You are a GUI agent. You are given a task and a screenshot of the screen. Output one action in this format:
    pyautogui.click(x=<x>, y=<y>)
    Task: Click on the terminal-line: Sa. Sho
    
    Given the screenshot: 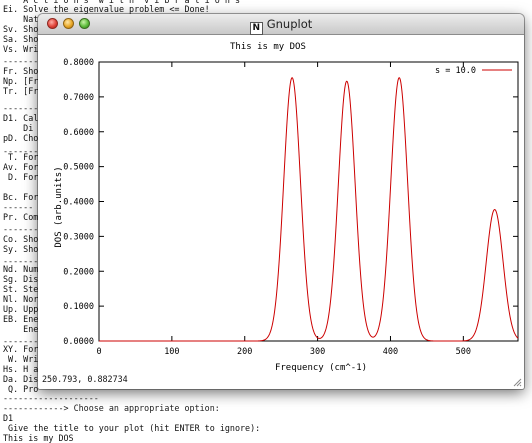 What is the action you would take?
    pyautogui.click(x=21, y=39)
    